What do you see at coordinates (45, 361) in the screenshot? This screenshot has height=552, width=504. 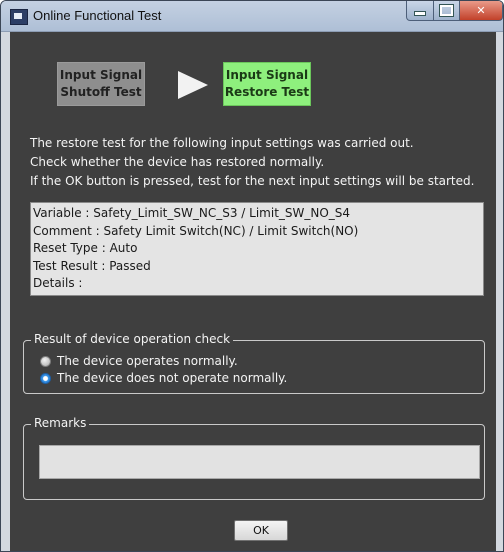 I see `radio-unselected-icon` at bounding box center [45, 361].